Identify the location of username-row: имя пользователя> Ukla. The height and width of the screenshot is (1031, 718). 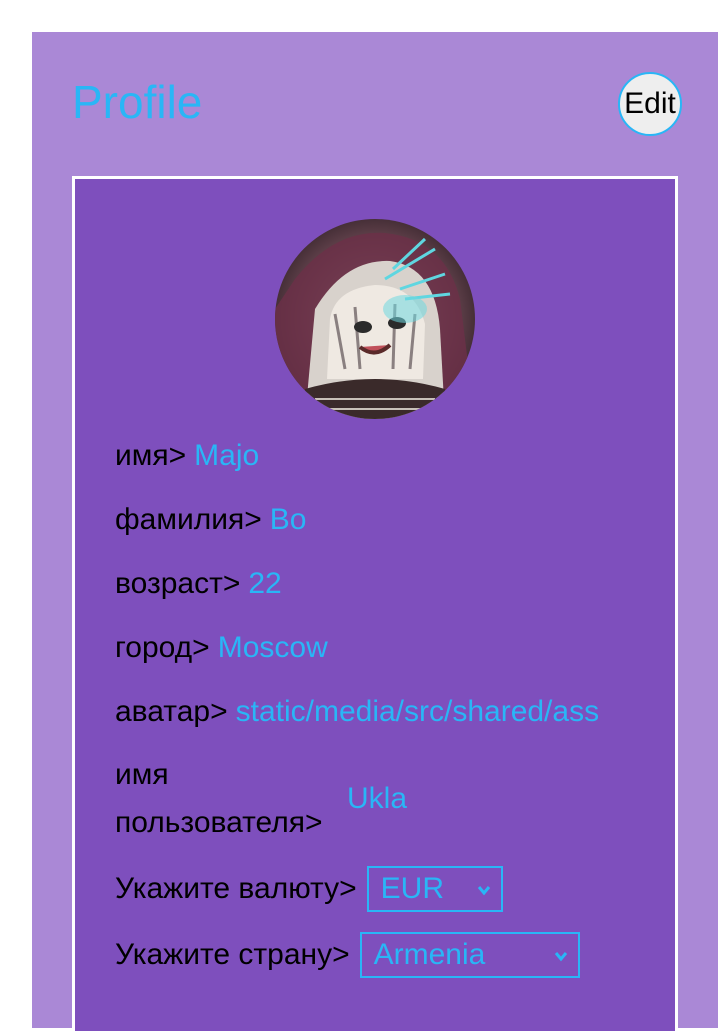
(261, 799).